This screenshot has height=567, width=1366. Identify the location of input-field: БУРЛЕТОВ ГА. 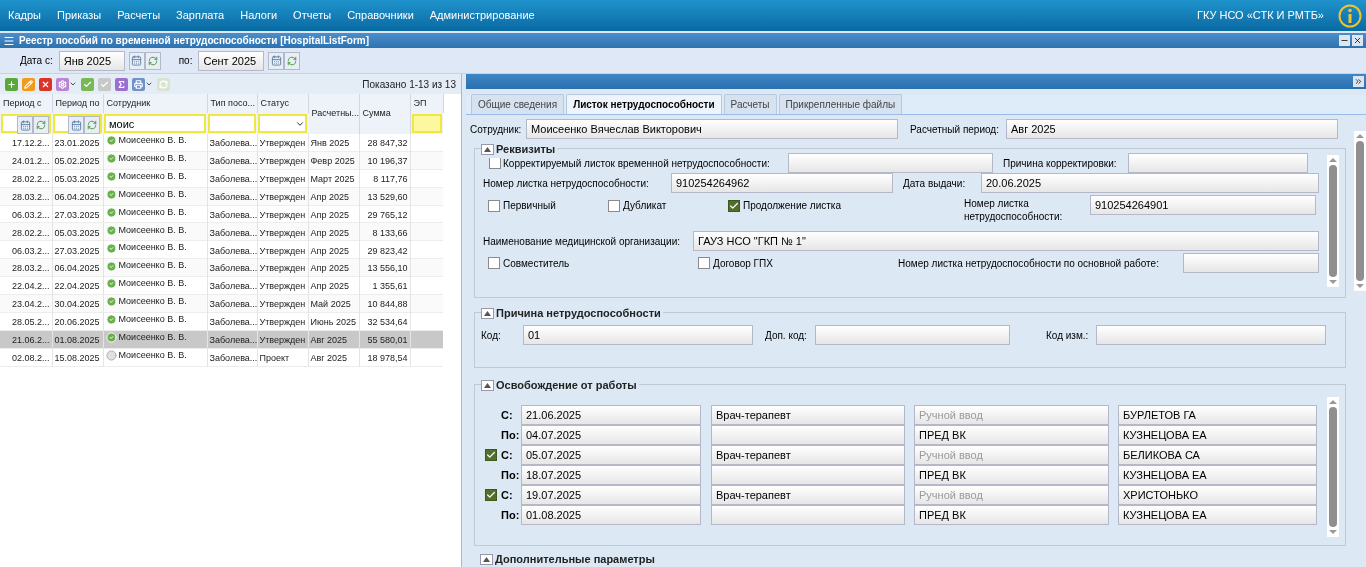
(1217, 415).